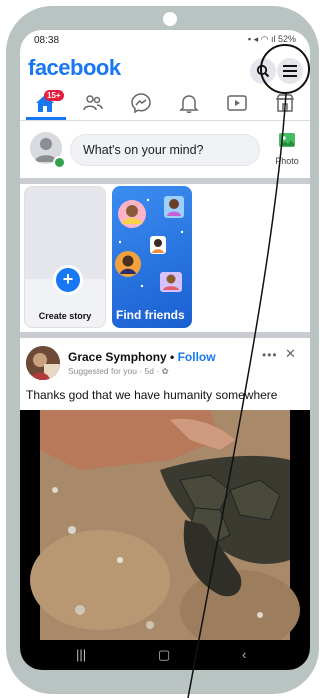 The image size is (325, 698). What do you see at coordinates (81, 654) in the screenshot?
I see `recent-apps-icon: |||` at bounding box center [81, 654].